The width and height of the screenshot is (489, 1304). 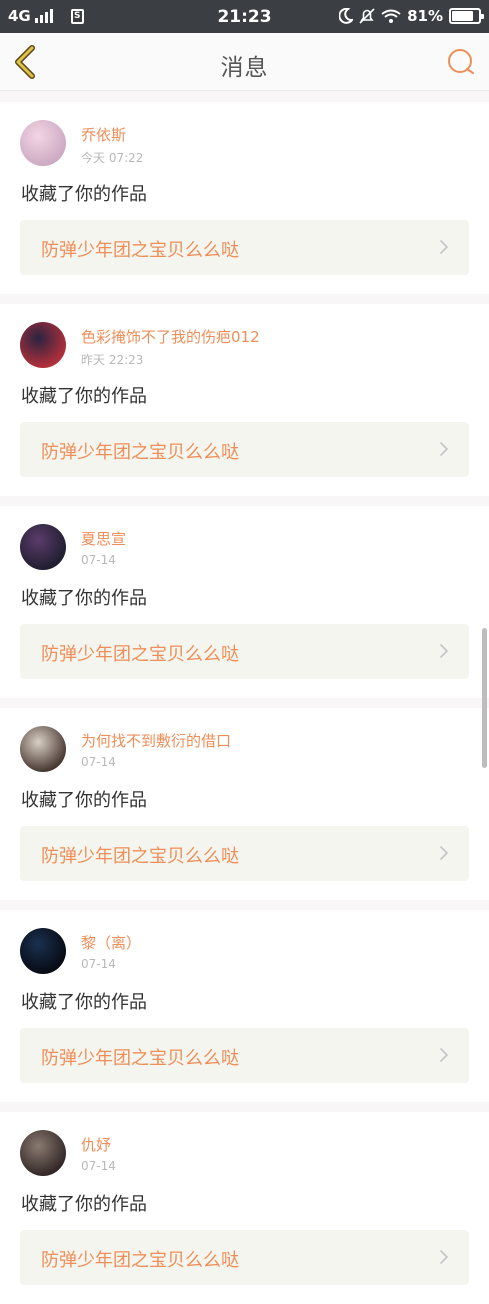 I want to click on timestamp: 今天 07:22, so click(x=112, y=158).